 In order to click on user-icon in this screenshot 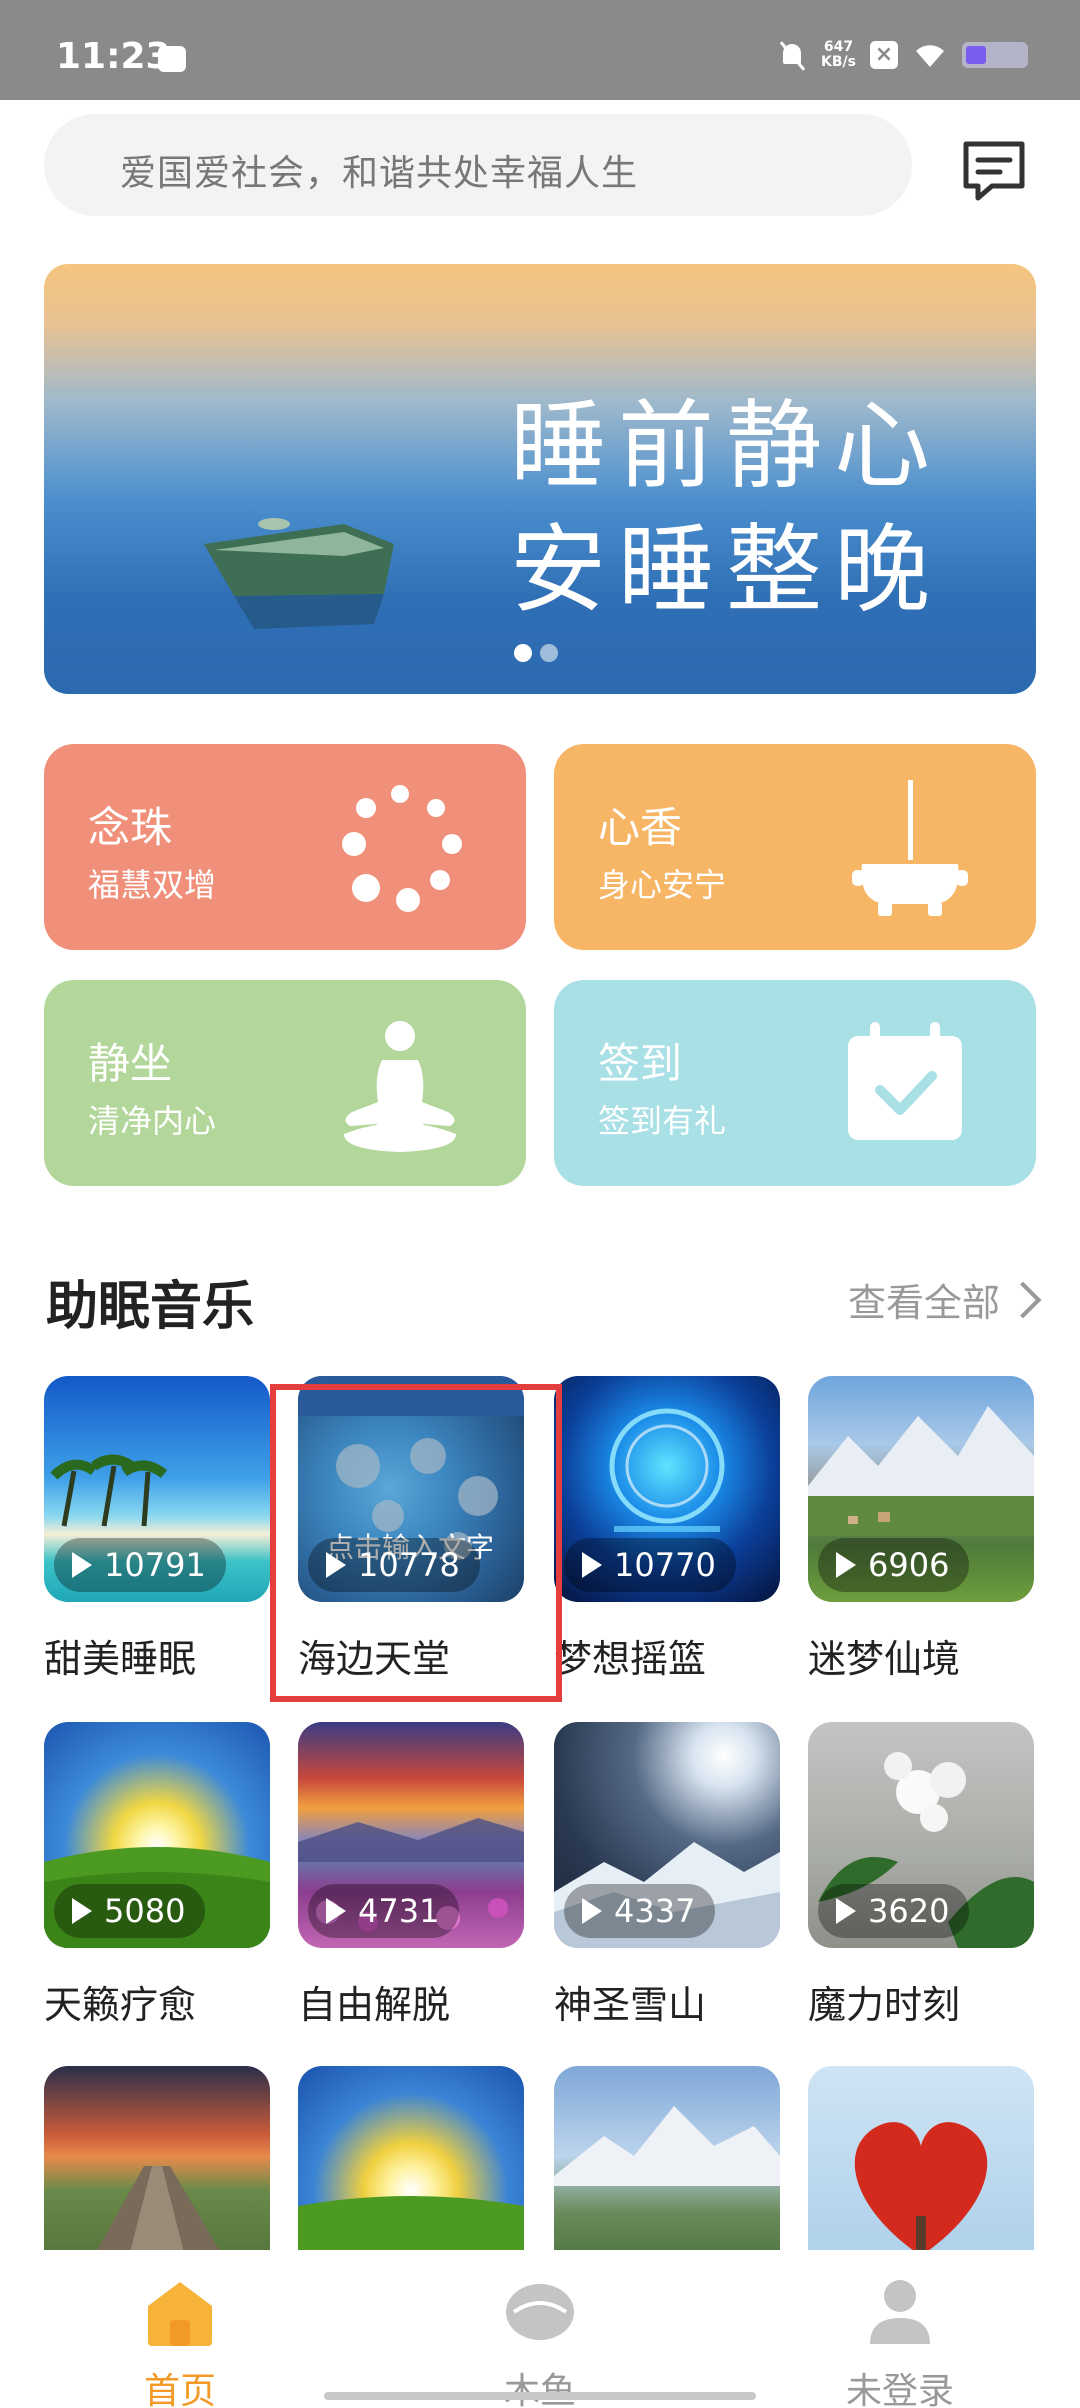, I will do `click(900, 2312)`.